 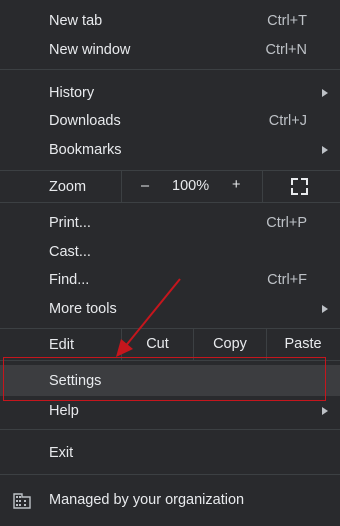 I want to click on copy-button: Copy, so click(x=230, y=344).